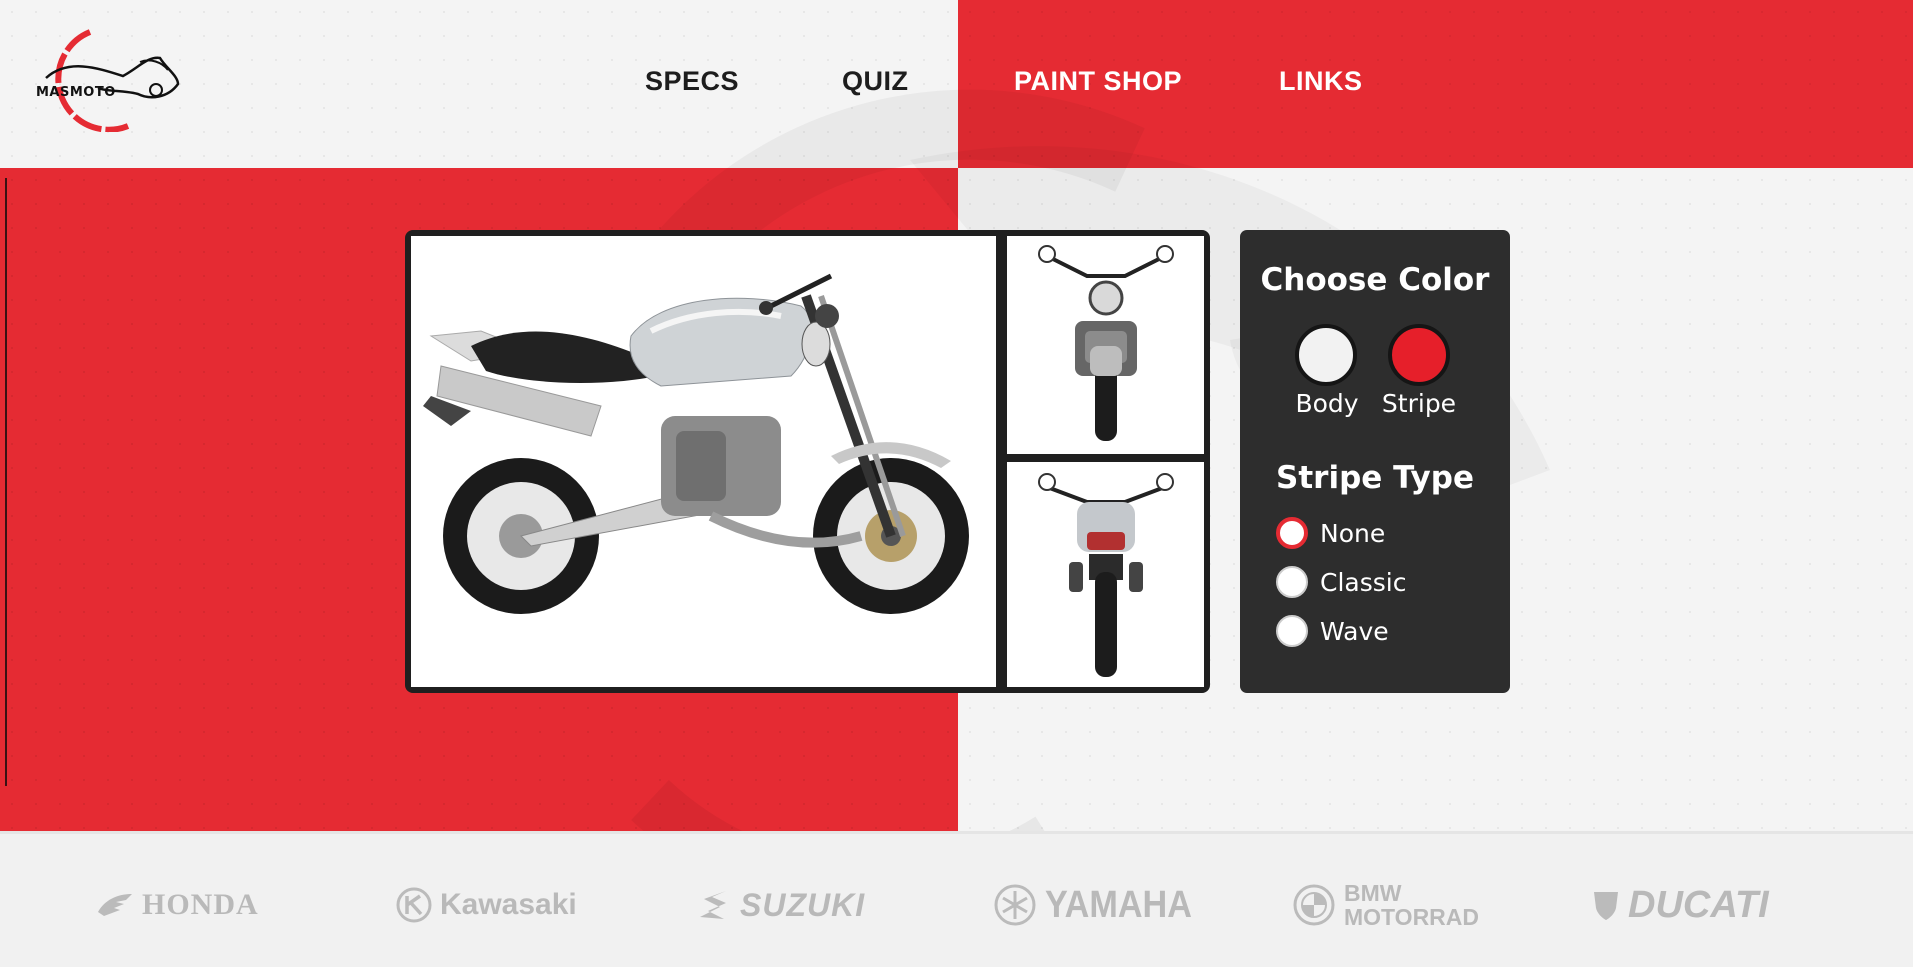 This screenshot has height=967, width=1913. I want to click on brand-yamaha-name: YAMAHA, so click(1118, 904).